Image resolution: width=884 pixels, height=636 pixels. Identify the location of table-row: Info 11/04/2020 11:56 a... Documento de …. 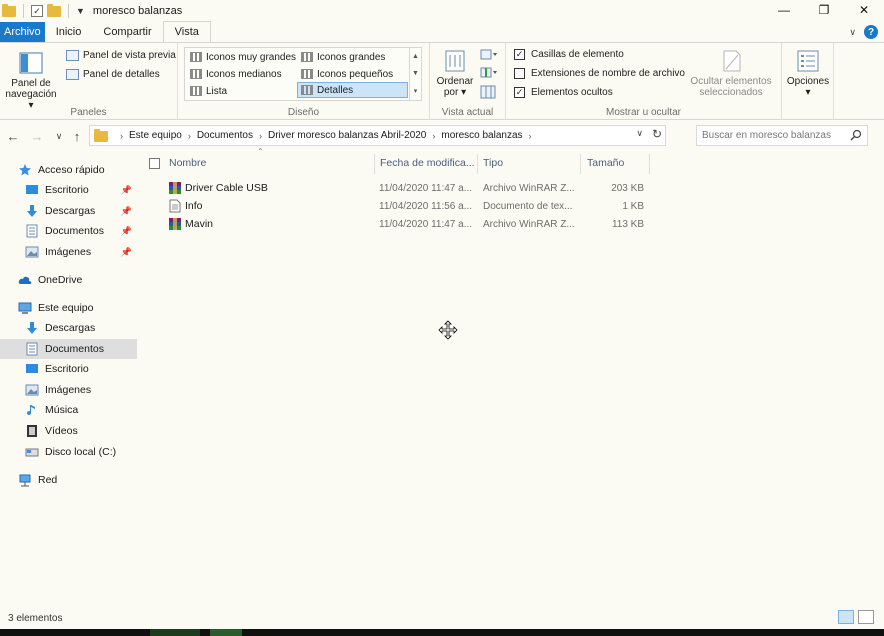
(396, 206).